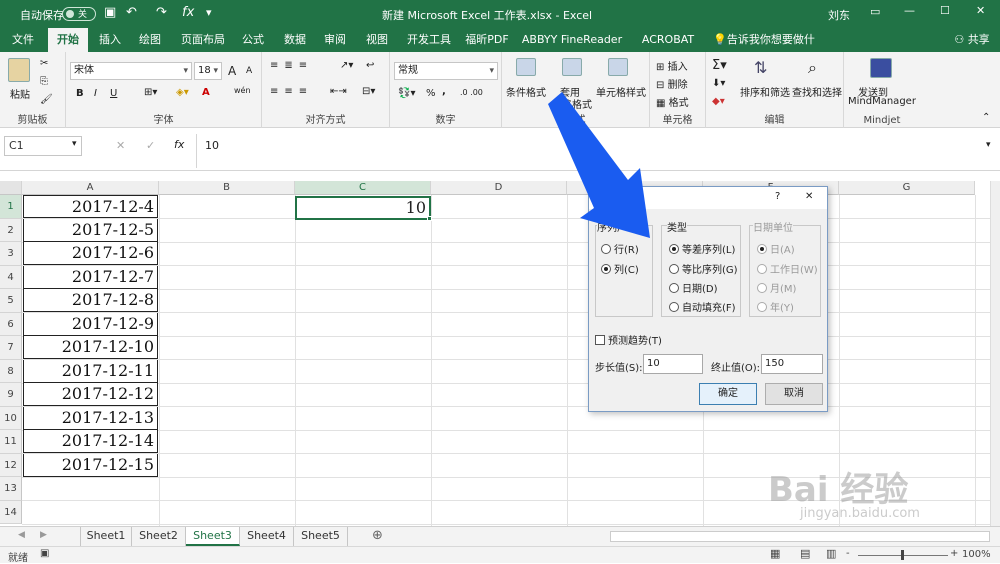 The image size is (1000, 564). I want to click on format-cells-button: ▦ 格式, so click(672, 101).